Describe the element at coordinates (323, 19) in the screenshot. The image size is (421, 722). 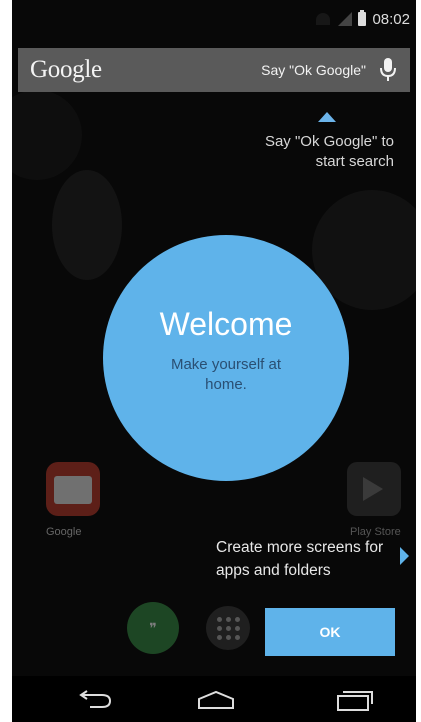
I see `wifi-icon` at that location.